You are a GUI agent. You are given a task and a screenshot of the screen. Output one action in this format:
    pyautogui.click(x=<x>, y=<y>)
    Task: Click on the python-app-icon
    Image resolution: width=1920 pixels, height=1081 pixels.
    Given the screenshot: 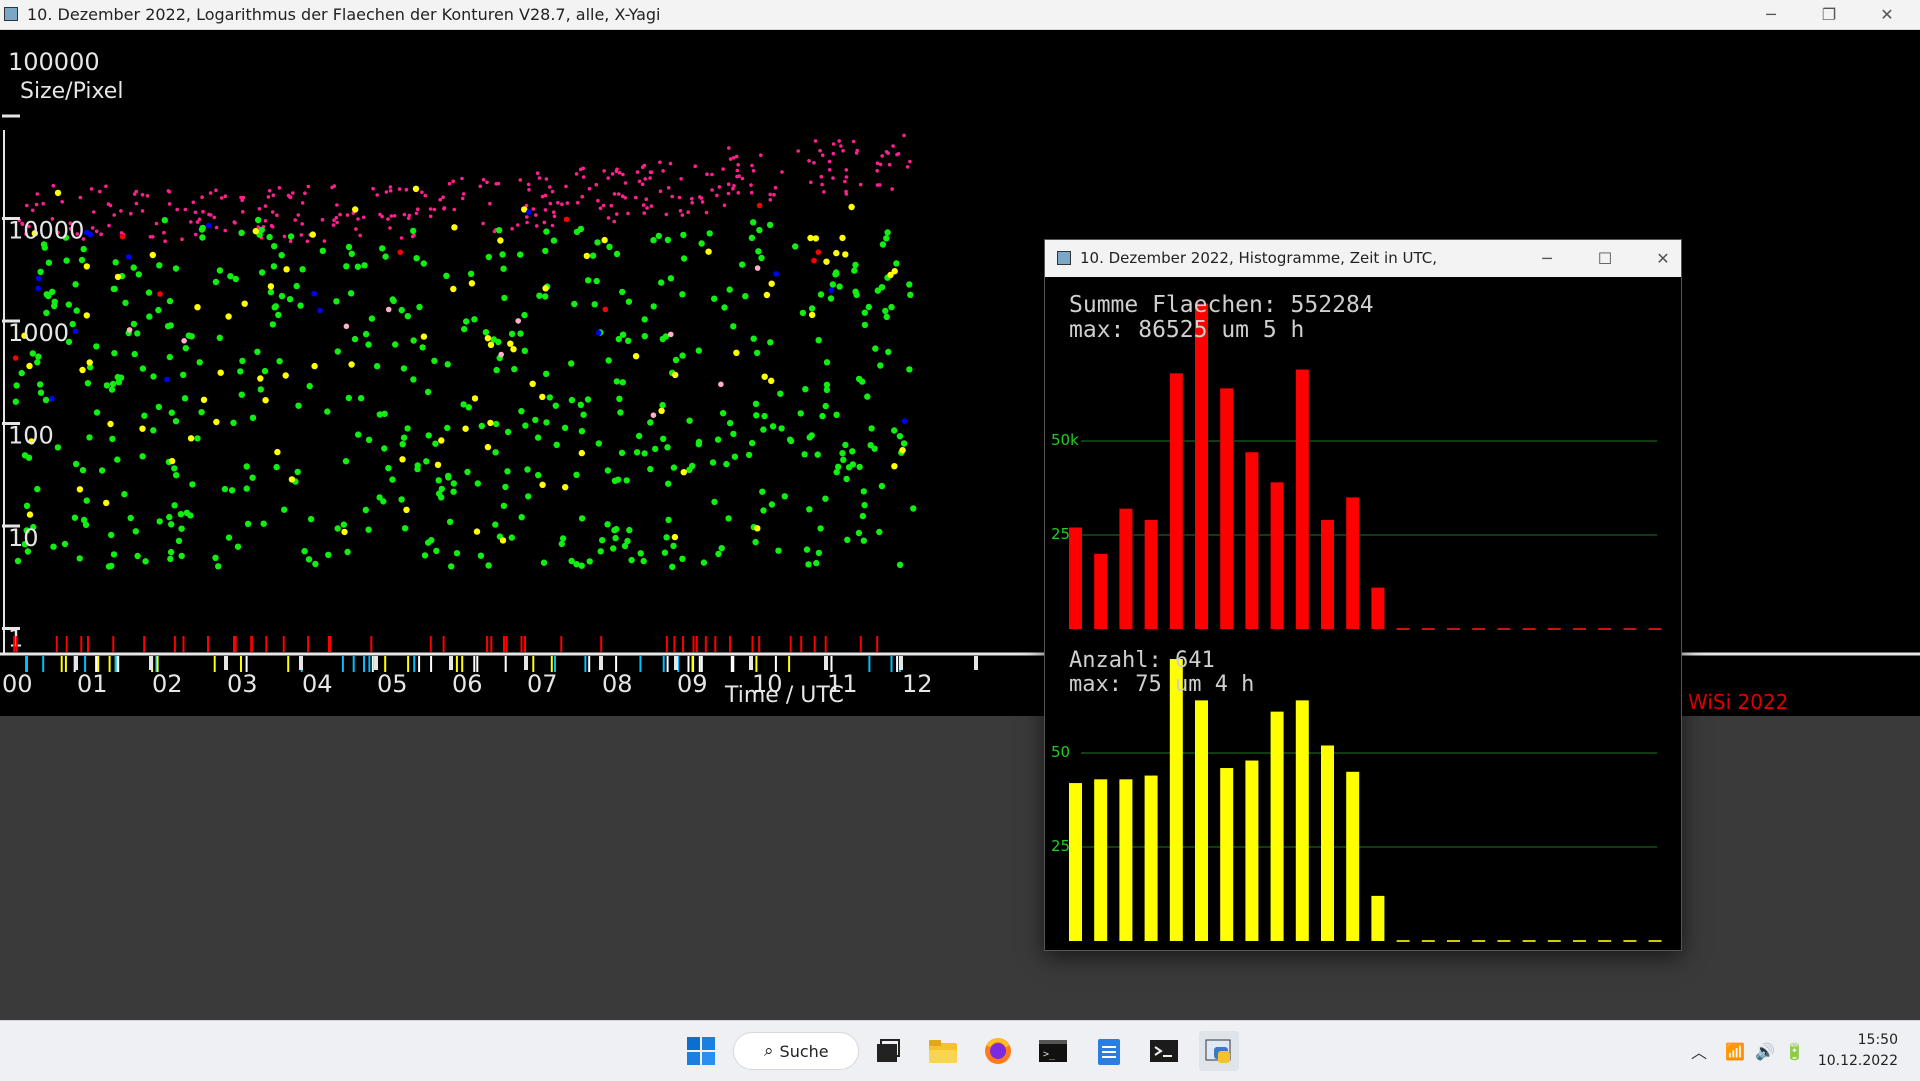 What is the action you would take?
    pyautogui.click(x=1219, y=1051)
    